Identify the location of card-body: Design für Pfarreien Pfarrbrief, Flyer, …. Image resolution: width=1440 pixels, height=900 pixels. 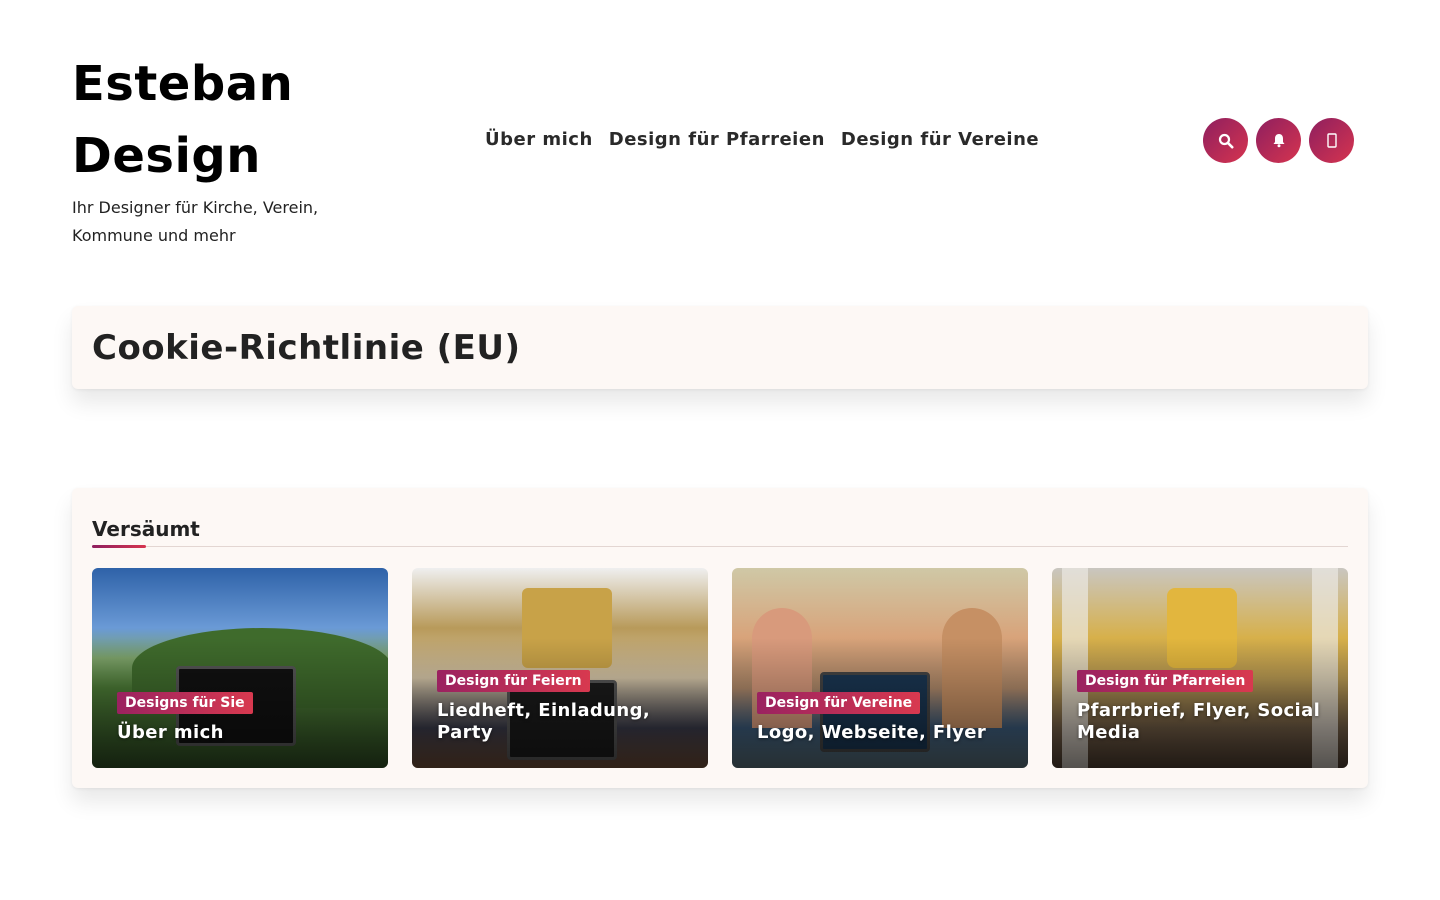
(1203, 707).